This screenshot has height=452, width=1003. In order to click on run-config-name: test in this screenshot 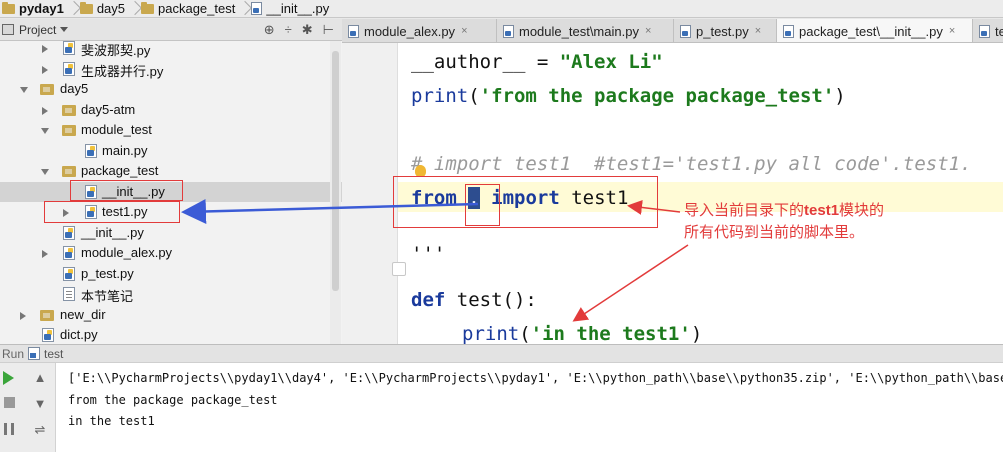, I will do `click(53, 354)`.